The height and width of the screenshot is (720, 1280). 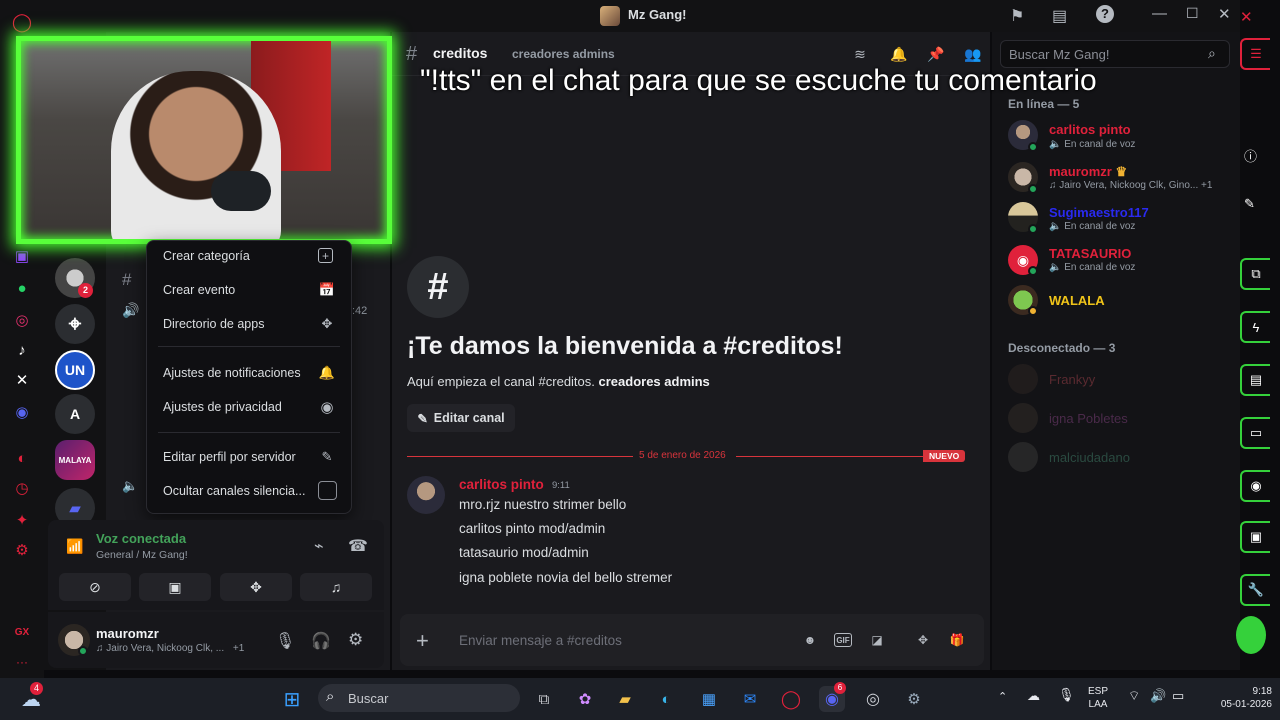 What do you see at coordinates (22, 320) in the screenshot?
I see `instagram-icon: ◎` at bounding box center [22, 320].